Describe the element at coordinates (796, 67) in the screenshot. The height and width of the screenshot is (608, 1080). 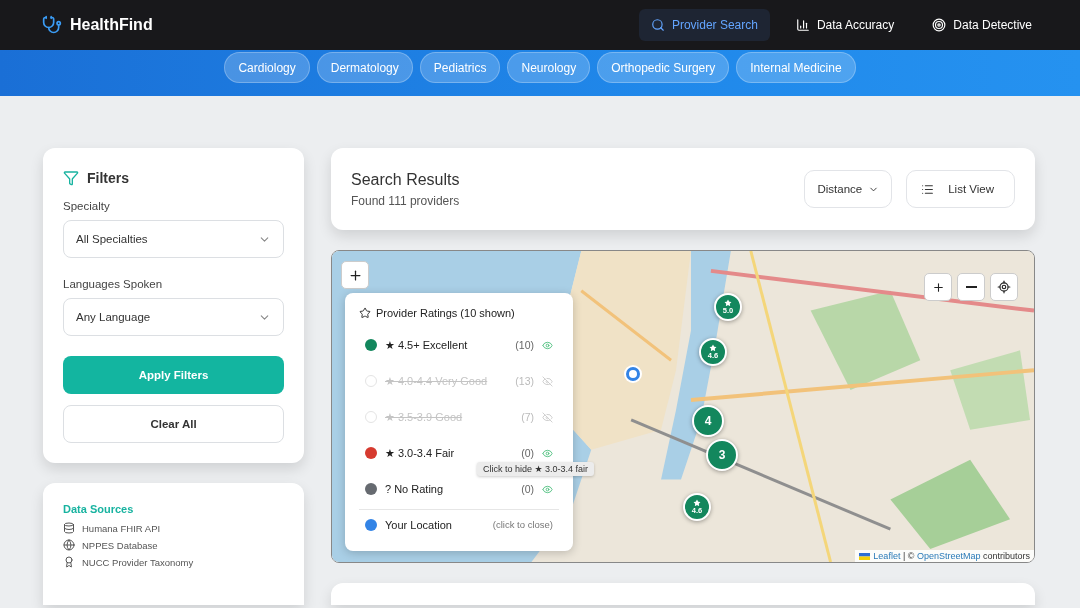
I see `specialty-chip: Internal Medicine` at that location.